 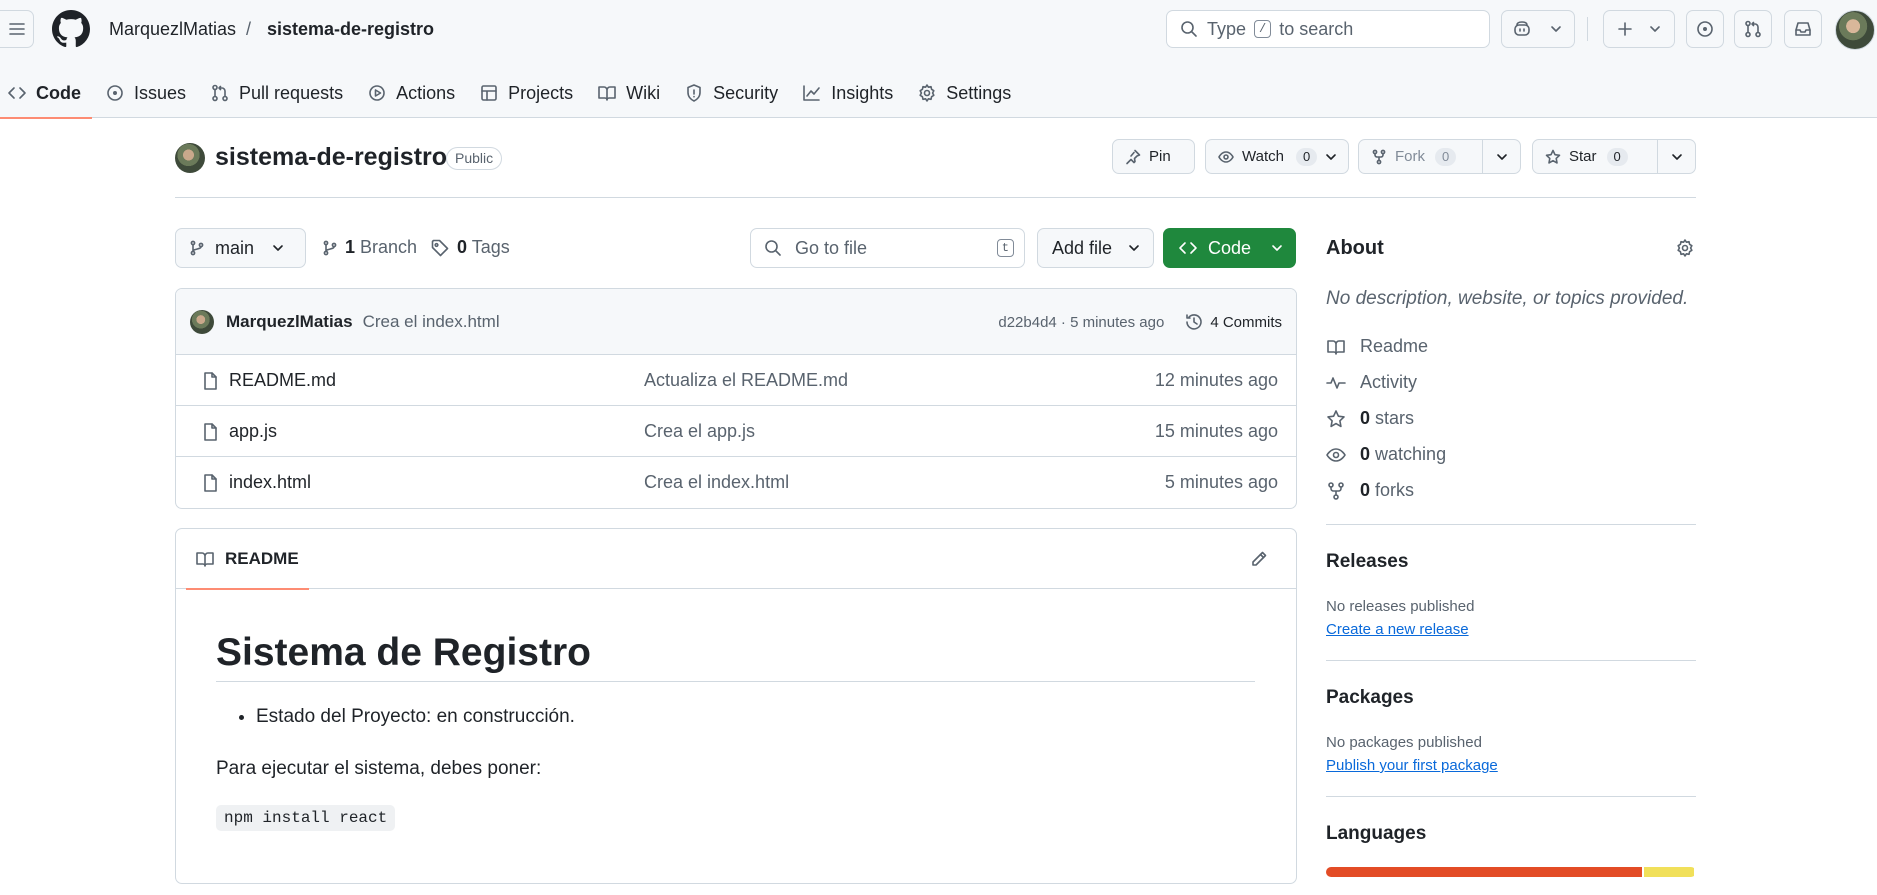 I want to click on about-heading: About, so click(x=1355, y=248).